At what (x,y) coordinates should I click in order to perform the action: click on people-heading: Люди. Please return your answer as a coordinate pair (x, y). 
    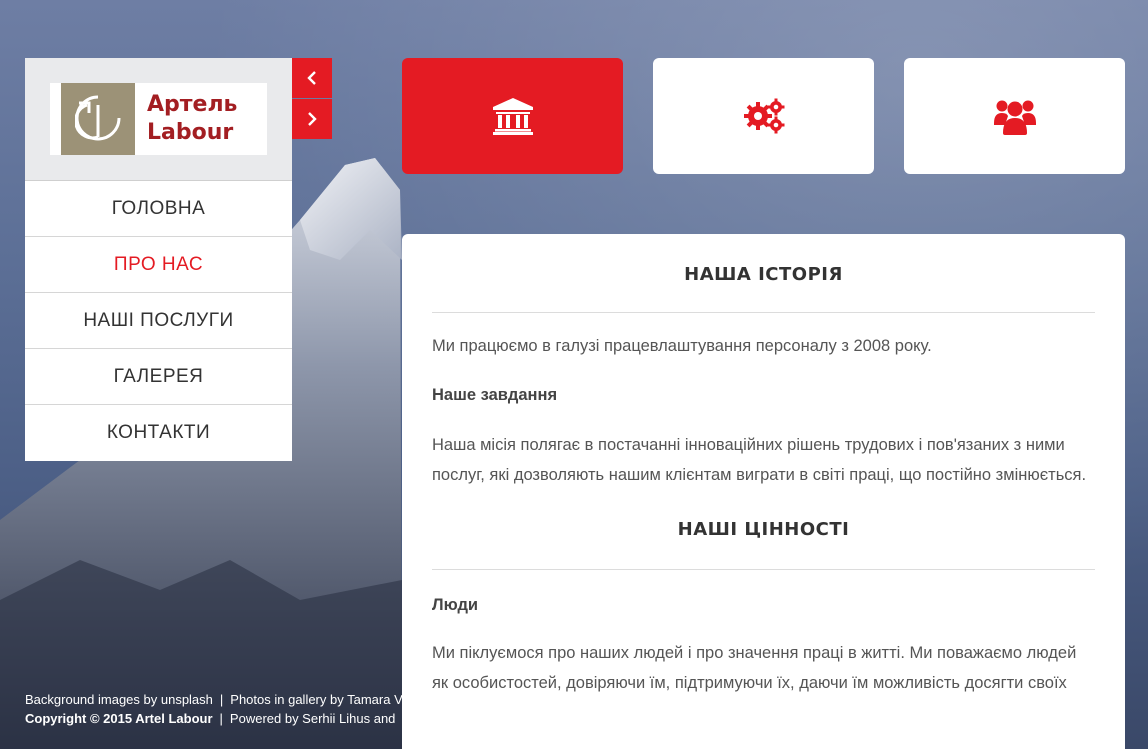
    Looking at the image, I should click on (455, 605).